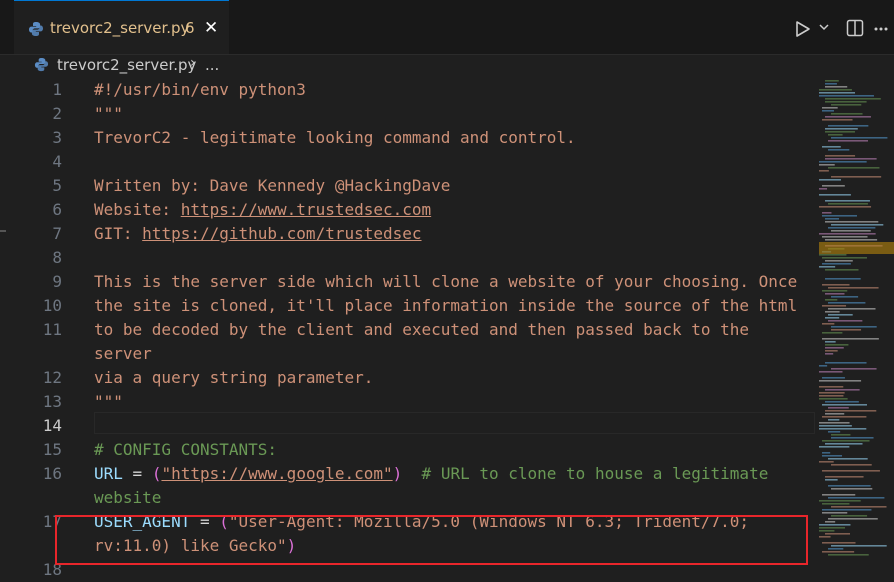 This screenshot has width=894, height=582. What do you see at coordinates (306, 209) in the screenshot?
I see `url-link: https://www.trustedsec.com` at bounding box center [306, 209].